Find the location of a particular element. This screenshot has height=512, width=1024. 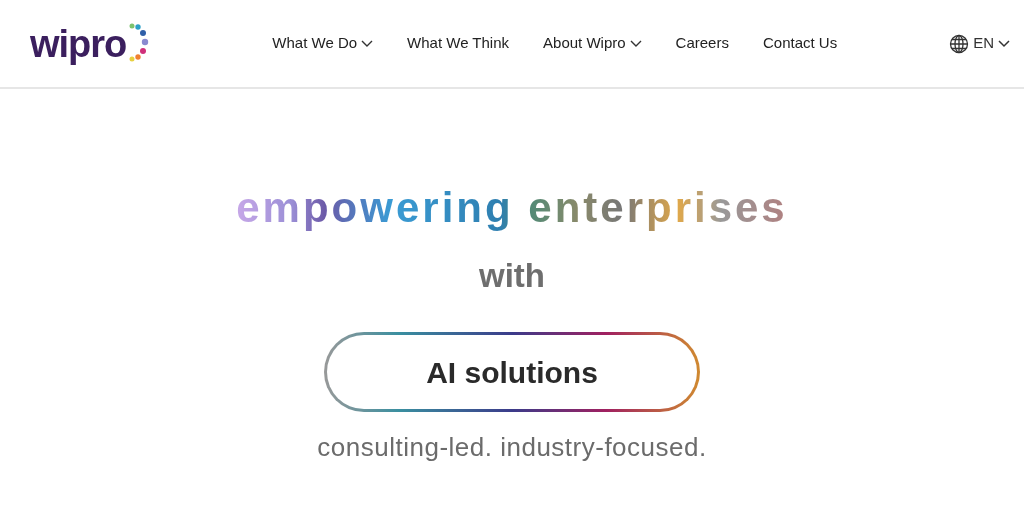

nav-link: About Wipro is located at coordinates (592, 43).